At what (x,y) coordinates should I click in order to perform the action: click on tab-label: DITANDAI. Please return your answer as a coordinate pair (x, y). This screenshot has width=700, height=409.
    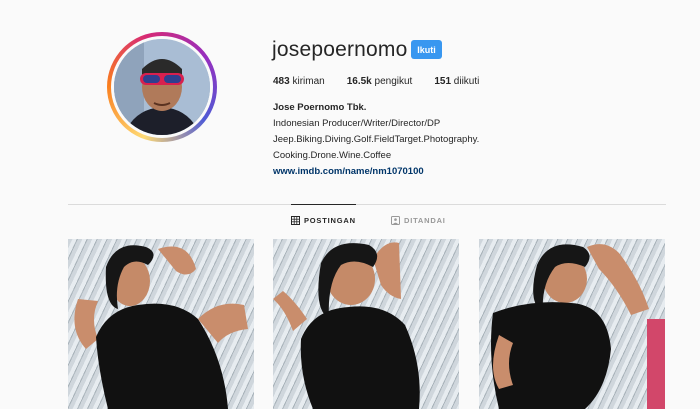
    Looking at the image, I should click on (425, 220).